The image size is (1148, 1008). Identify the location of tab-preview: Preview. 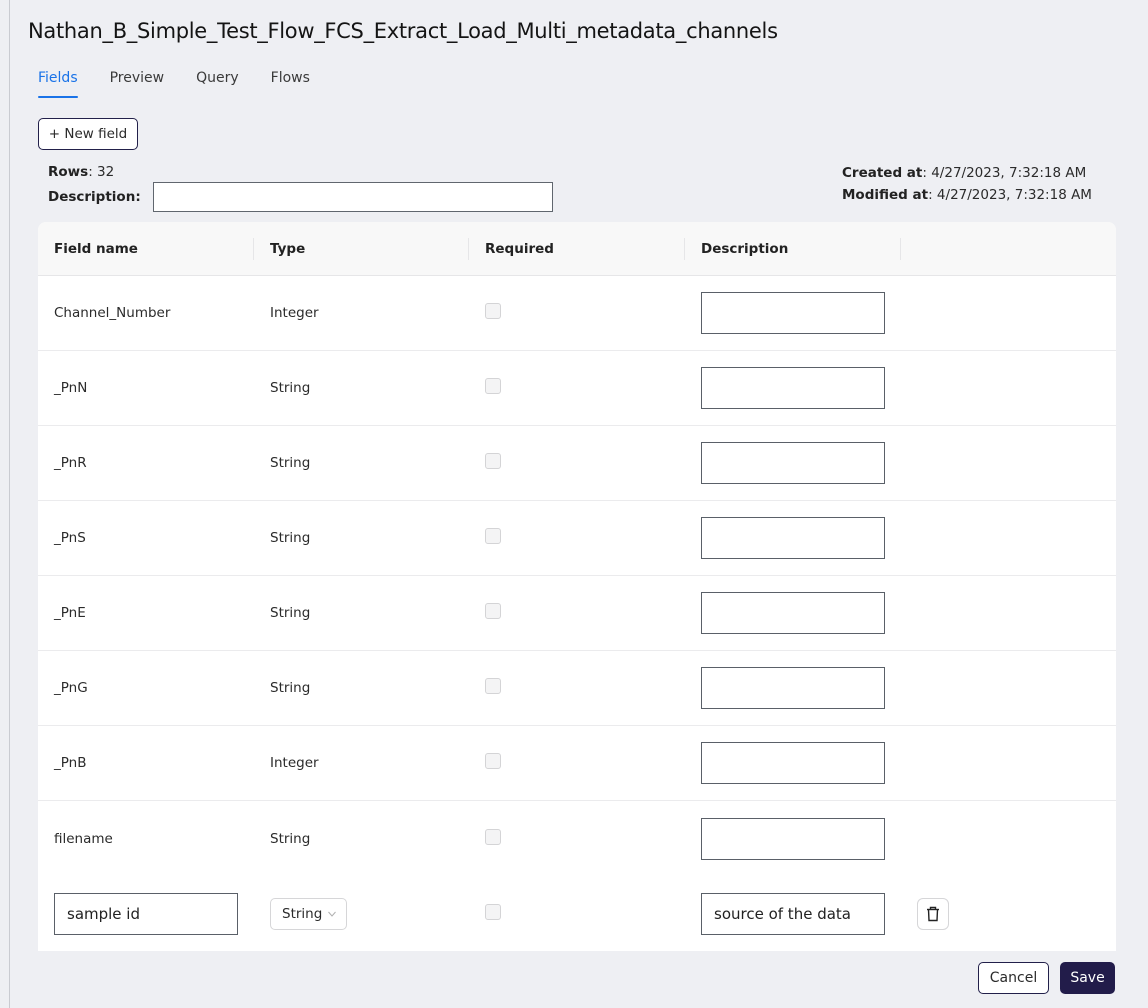
(137, 83).